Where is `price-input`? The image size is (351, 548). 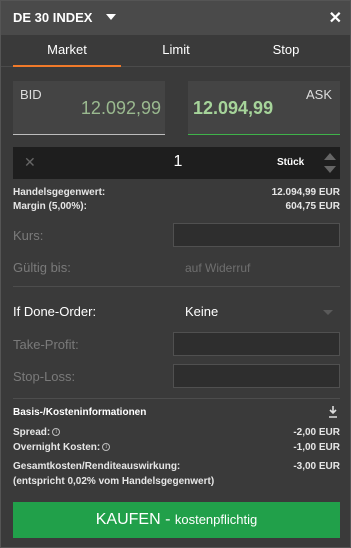
price-input is located at coordinates (256, 235).